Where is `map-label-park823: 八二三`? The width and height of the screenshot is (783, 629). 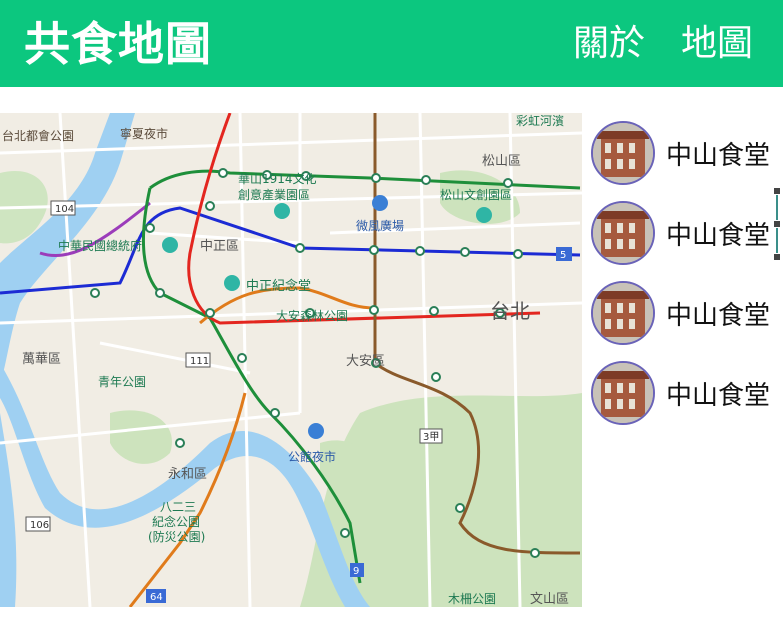
map-label-park823: 八二三 is located at coordinates (178, 507).